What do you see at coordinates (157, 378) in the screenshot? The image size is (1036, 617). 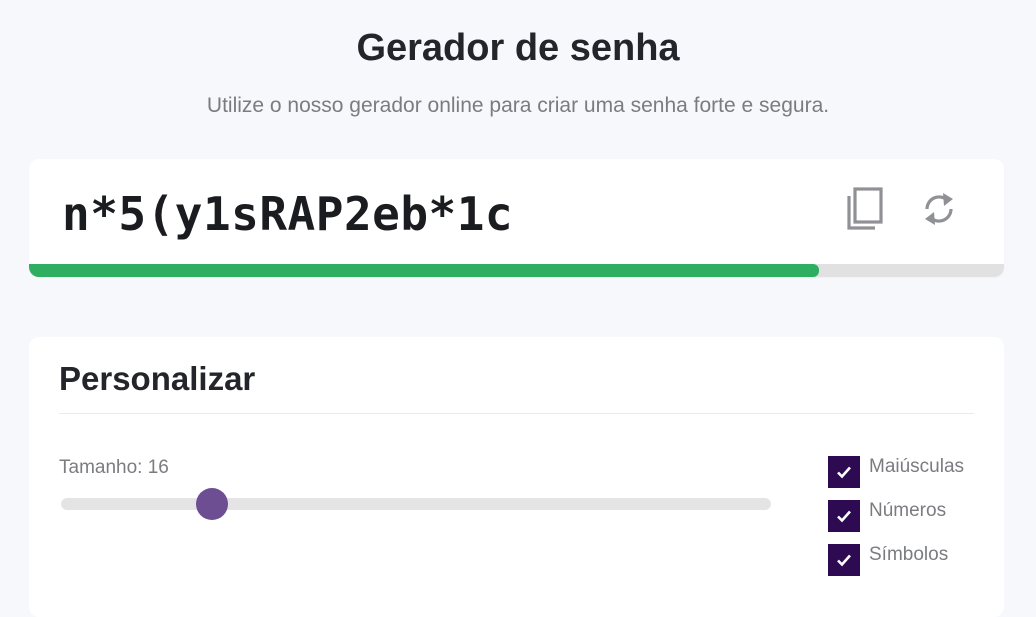 I see `customize-title: Personalizar` at bounding box center [157, 378].